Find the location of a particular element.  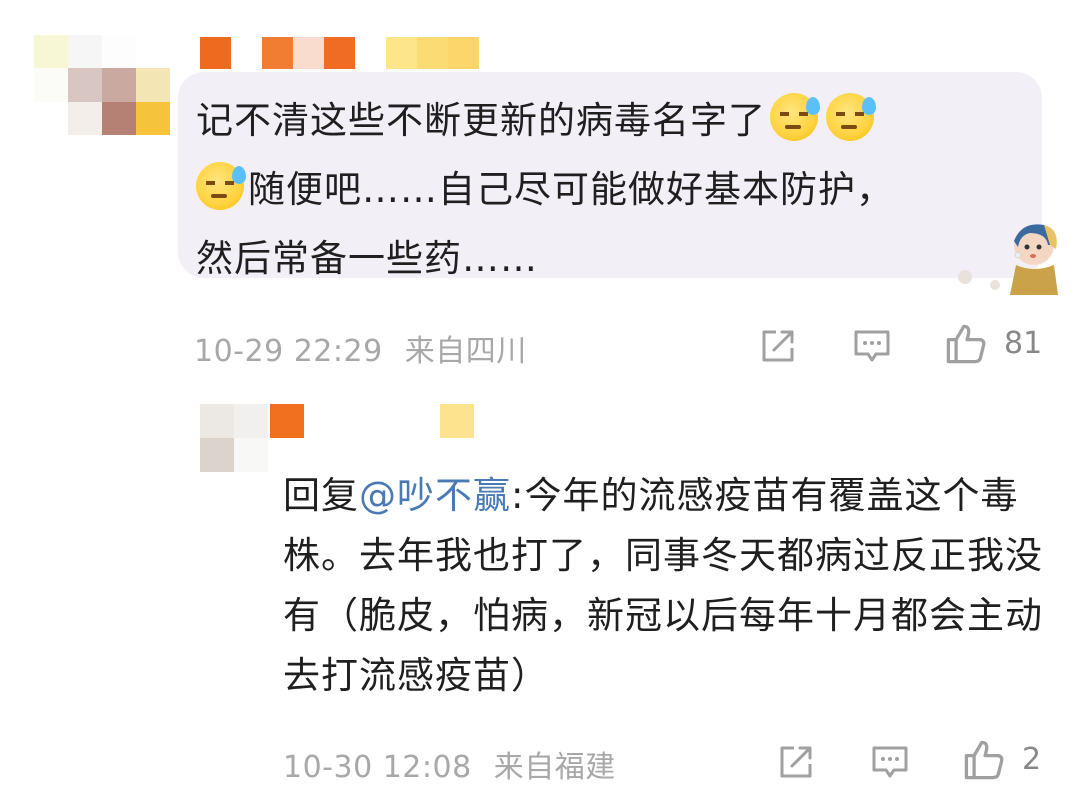

comment-meta: 10-29 22:29 来自四川 is located at coordinates (360, 348).